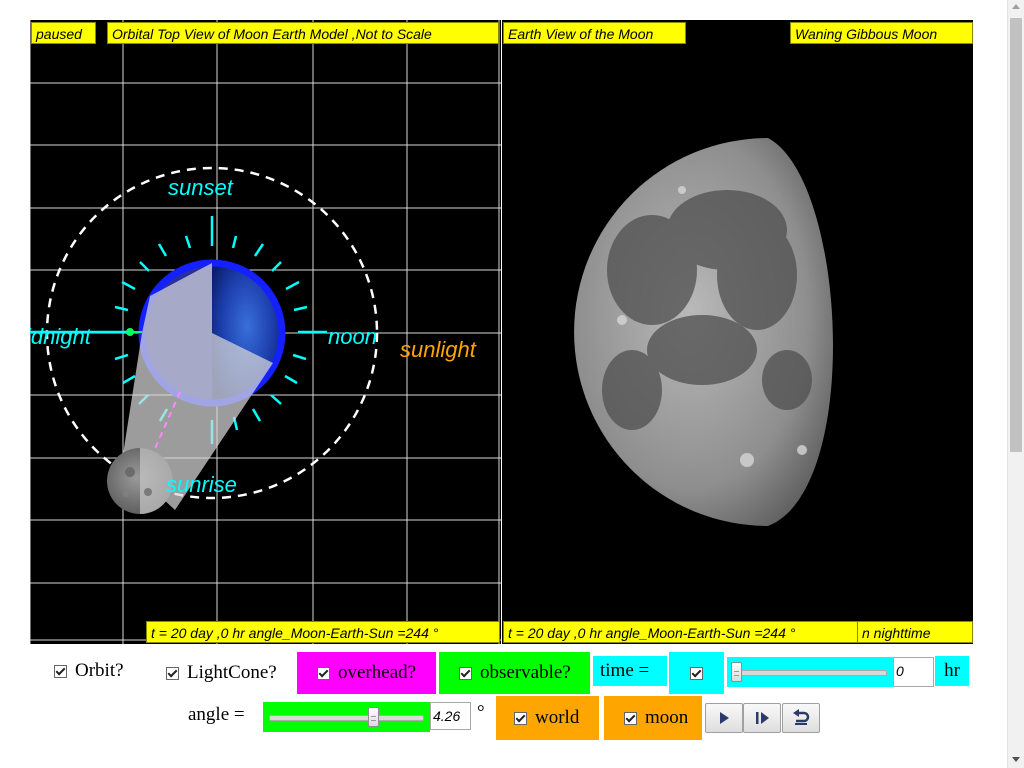 The height and width of the screenshot is (768, 1024). I want to click on time-check-icon, so click(696, 673).